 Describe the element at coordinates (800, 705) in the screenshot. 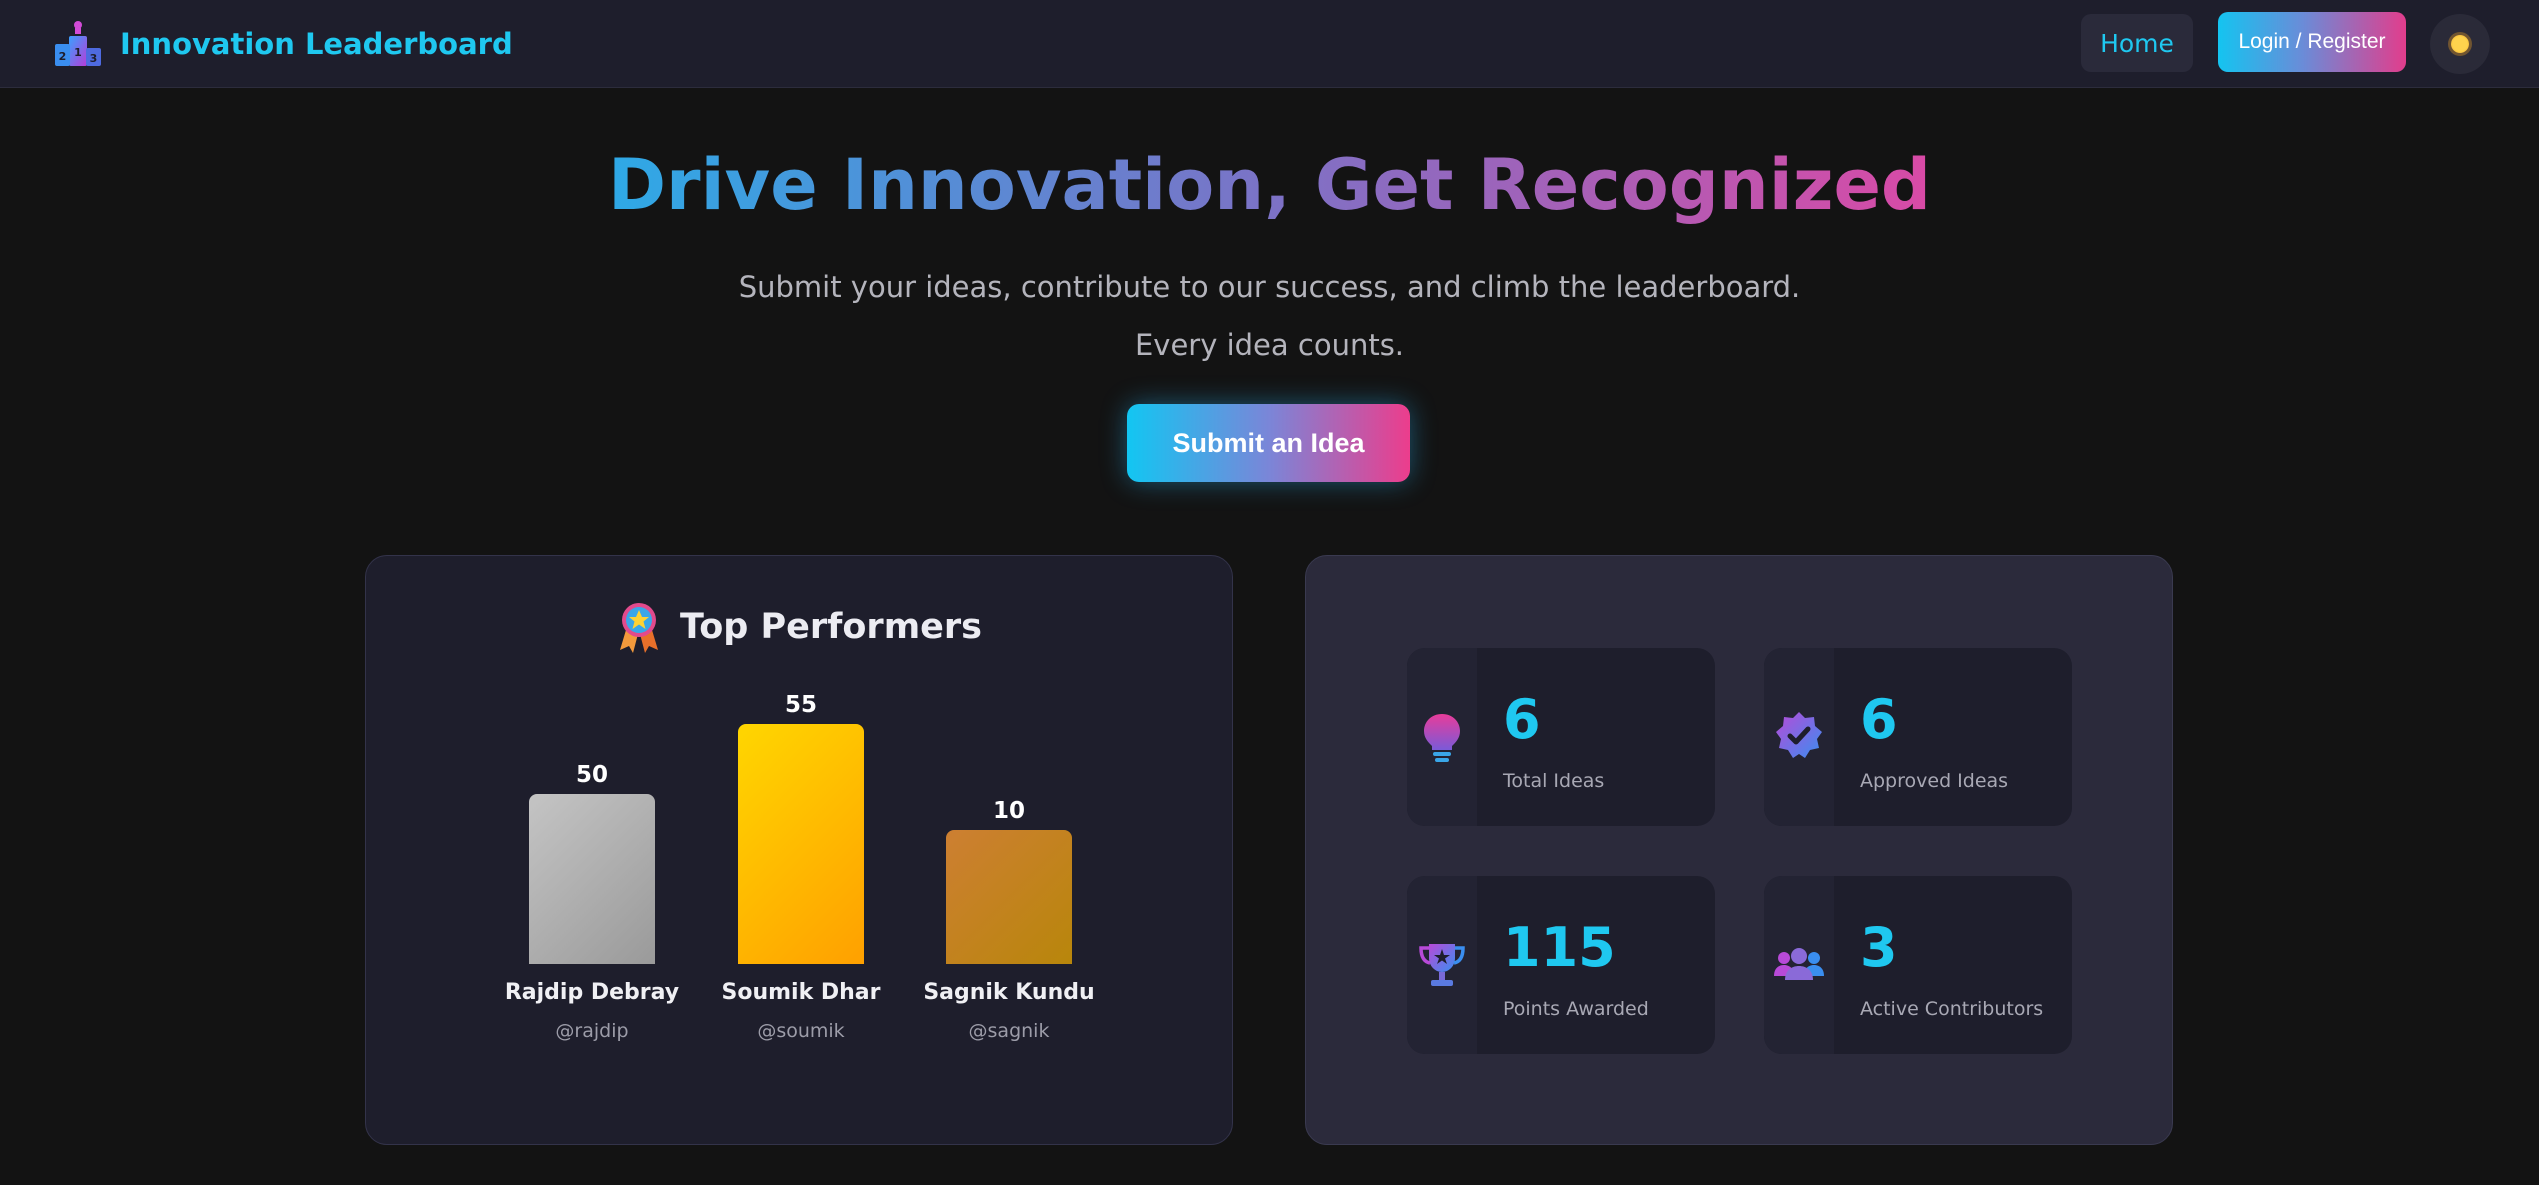

I see `podium-points: 55` at that location.